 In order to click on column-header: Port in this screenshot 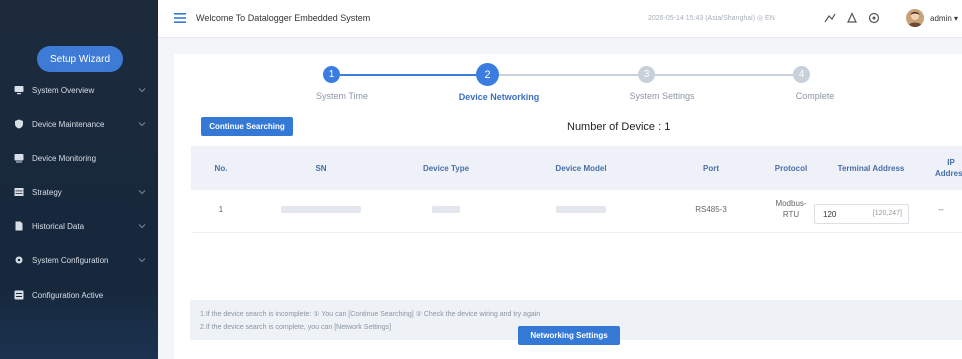, I will do `click(711, 168)`.